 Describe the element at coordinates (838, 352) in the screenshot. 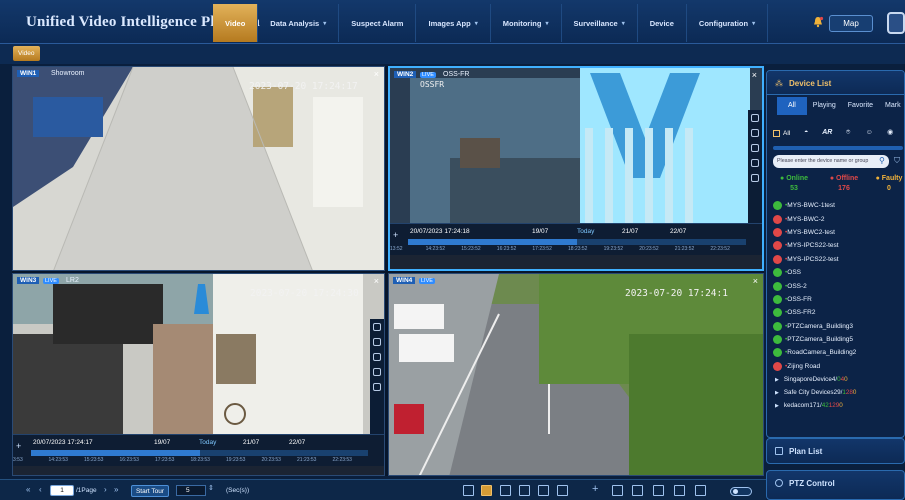

I see `device-item: • RoadCamera_Building2` at that location.